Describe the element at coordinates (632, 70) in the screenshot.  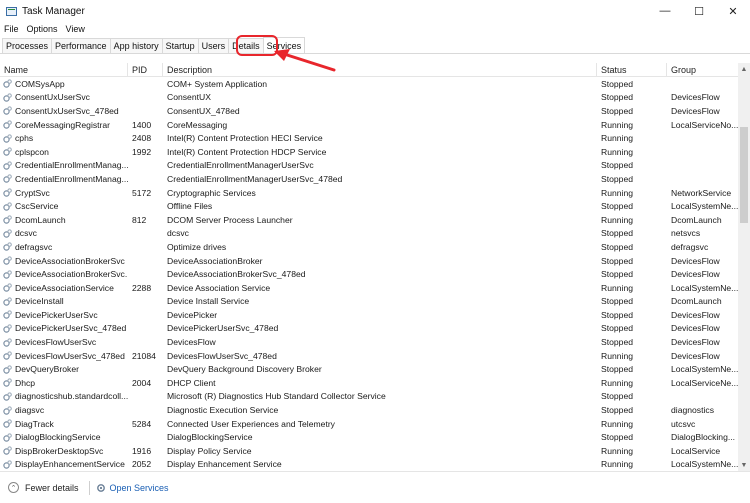
I see `column-status: Status` at that location.